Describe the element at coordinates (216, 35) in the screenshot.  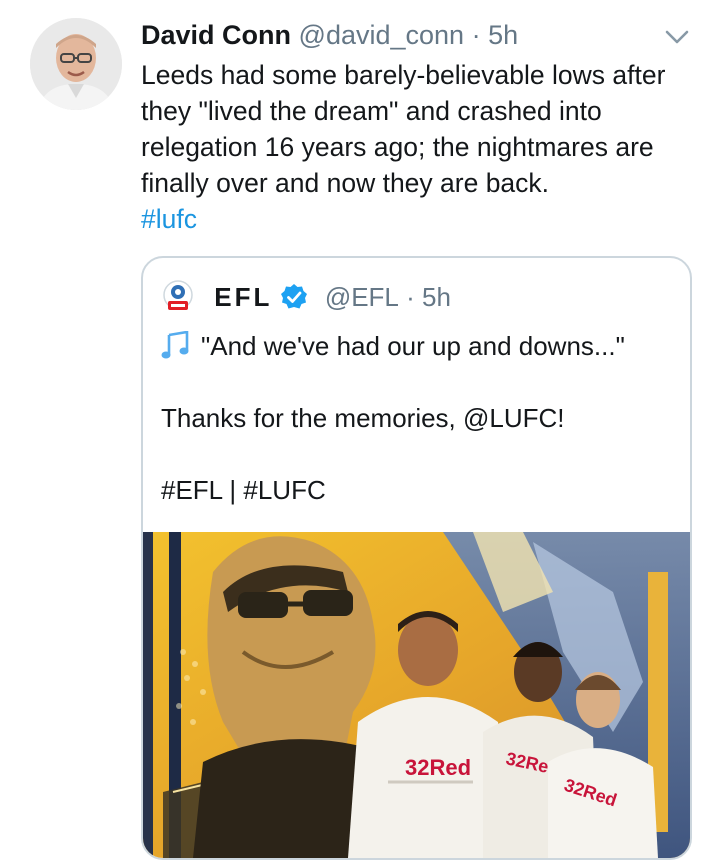
I see `author-name: David Conn` at that location.